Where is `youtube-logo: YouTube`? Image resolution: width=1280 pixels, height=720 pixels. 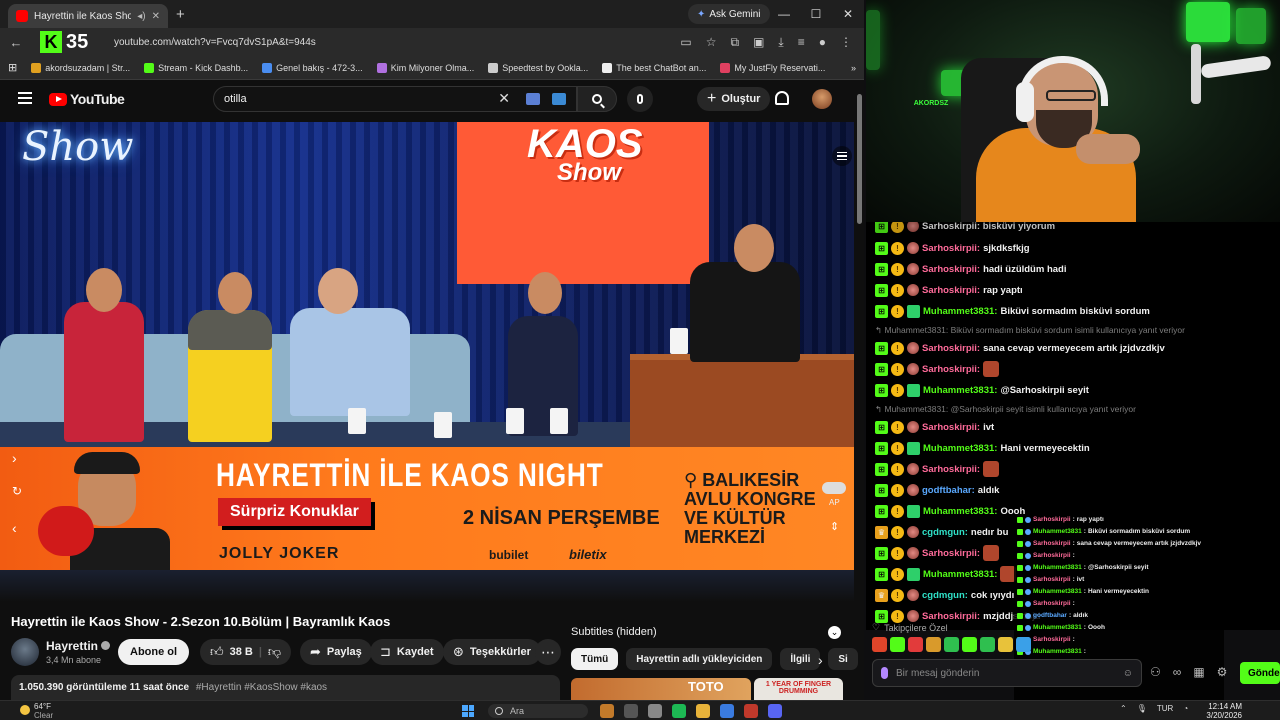 youtube-logo: YouTube is located at coordinates (87, 99).